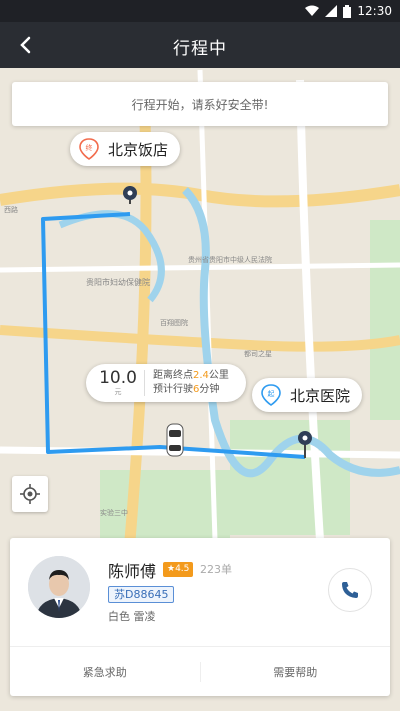 The width and height of the screenshot is (400, 711). I want to click on eta-bubble: 10.0 元 距离终点2.4公里 预计行驶6分钟, so click(166, 383).